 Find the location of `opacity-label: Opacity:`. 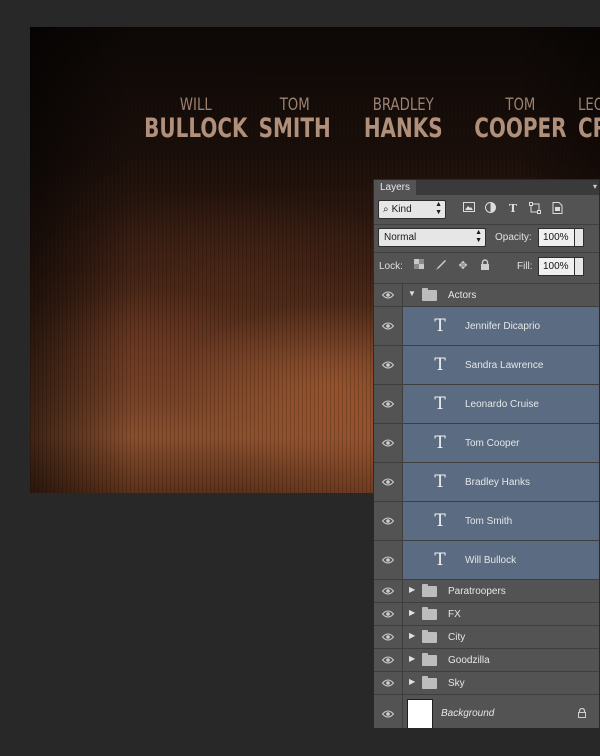

opacity-label: Opacity: is located at coordinates (513, 237).